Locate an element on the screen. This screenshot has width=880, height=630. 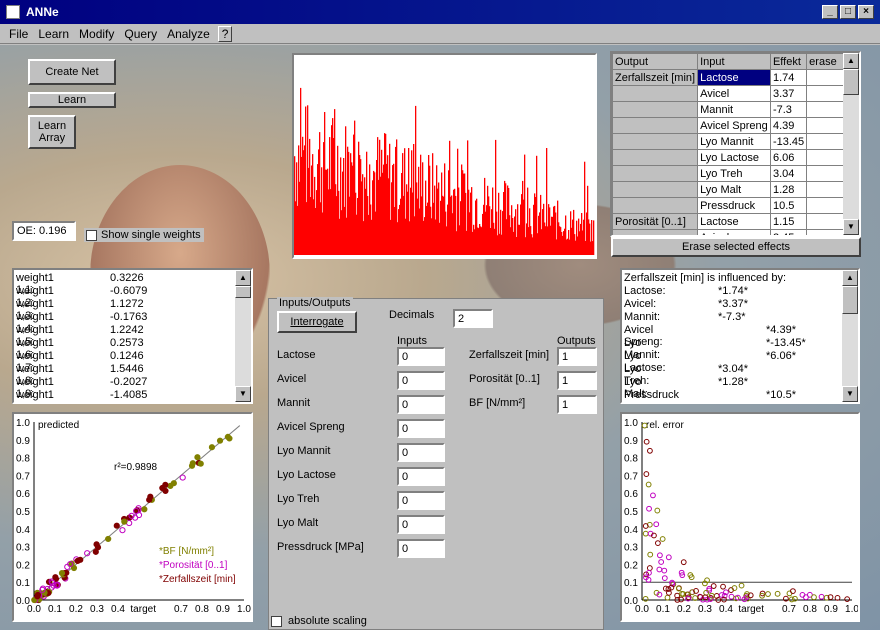
decimals-field: 2 is located at coordinates (473, 318).